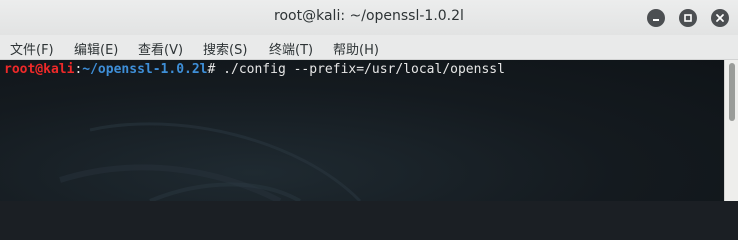 The image size is (738, 240). I want to click on menu-search: 搜索(S), so click(225, 48).